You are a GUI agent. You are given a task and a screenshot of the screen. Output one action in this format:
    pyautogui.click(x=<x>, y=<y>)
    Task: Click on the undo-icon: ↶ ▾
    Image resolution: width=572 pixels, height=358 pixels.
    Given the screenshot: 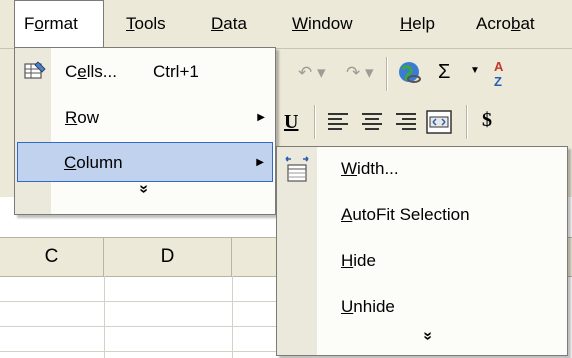 What is the action you would take?
    pyautogui.click(x=312, y=73)
    